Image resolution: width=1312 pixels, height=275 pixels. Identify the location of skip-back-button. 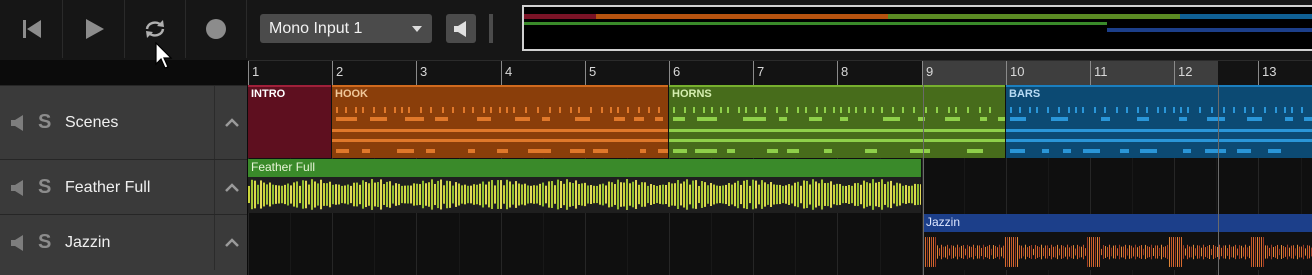
(32, 29).